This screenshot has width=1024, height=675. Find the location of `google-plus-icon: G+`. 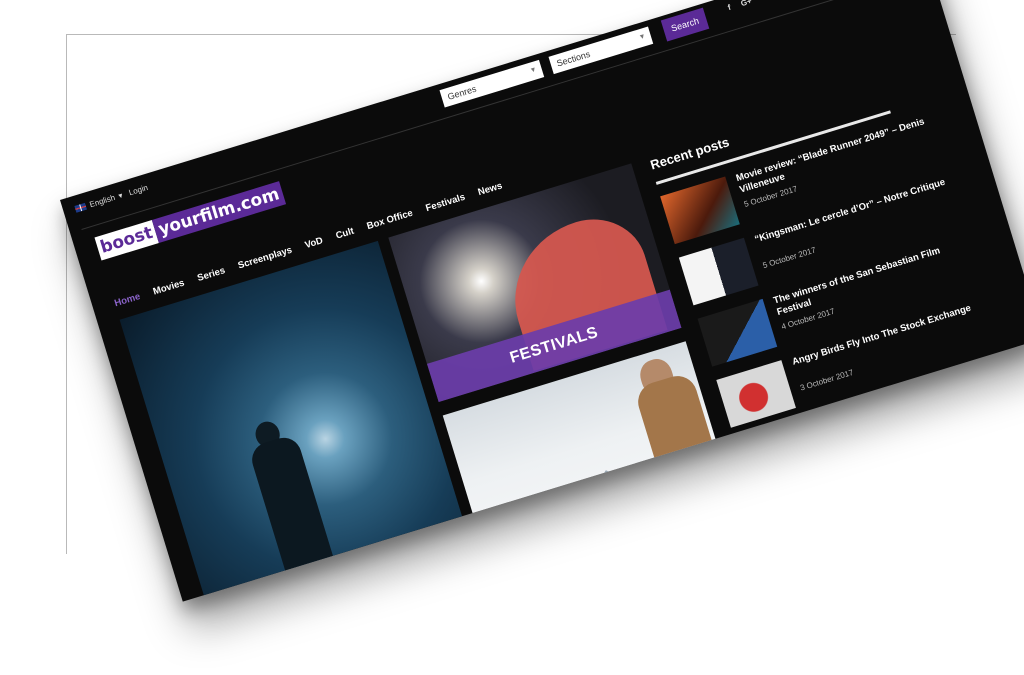

google-plus-icon: G+ is located at coordinates (746, 4).